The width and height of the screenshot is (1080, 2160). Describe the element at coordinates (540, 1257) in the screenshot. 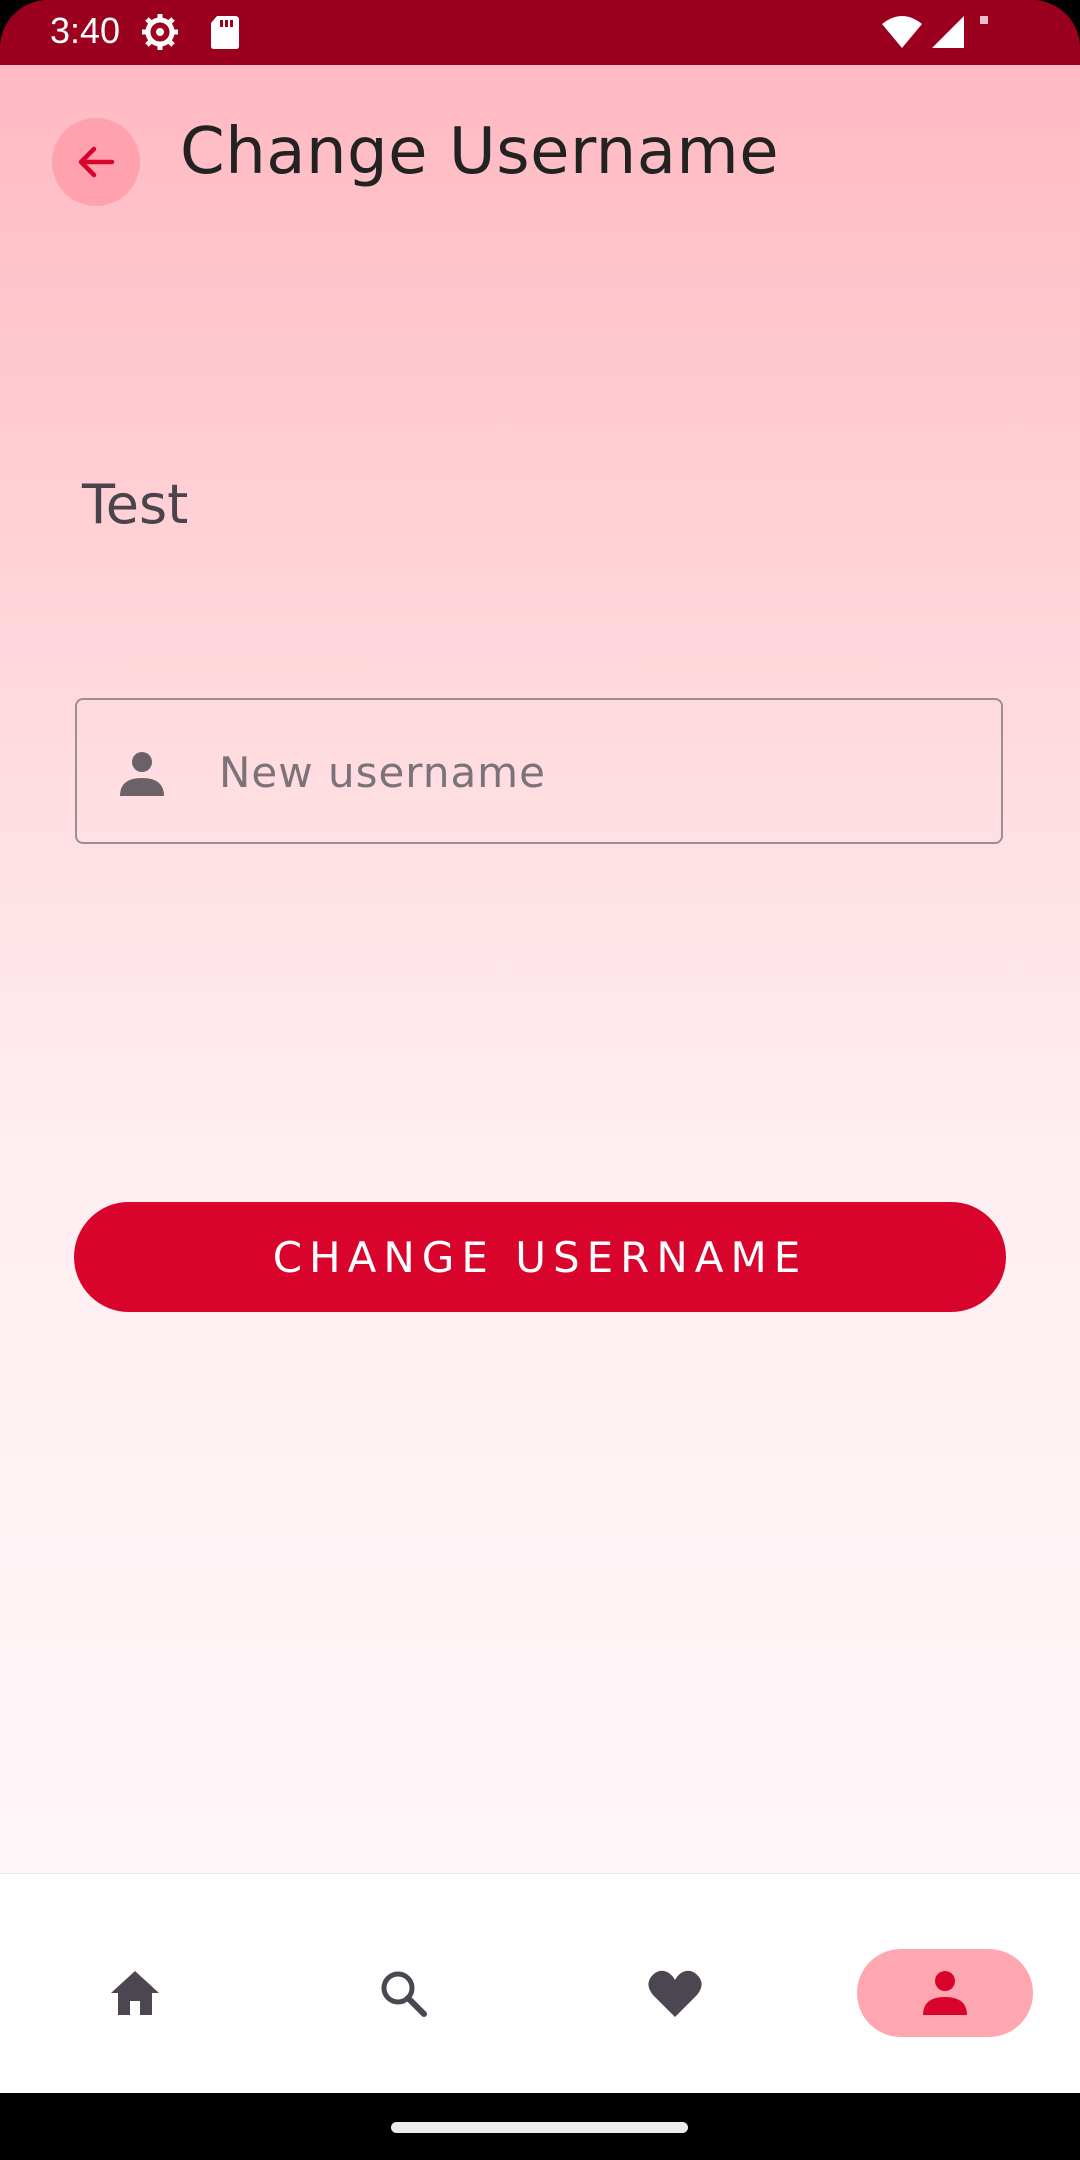

I see `change-username-button: CHANGE USERNAME` at that location.